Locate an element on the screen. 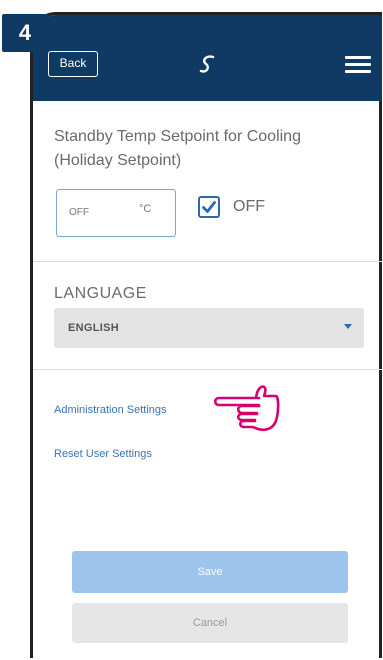 The width and height of the screenshot is (383, 660). cancel-button: Cancel is located at coordinates (210, 623).